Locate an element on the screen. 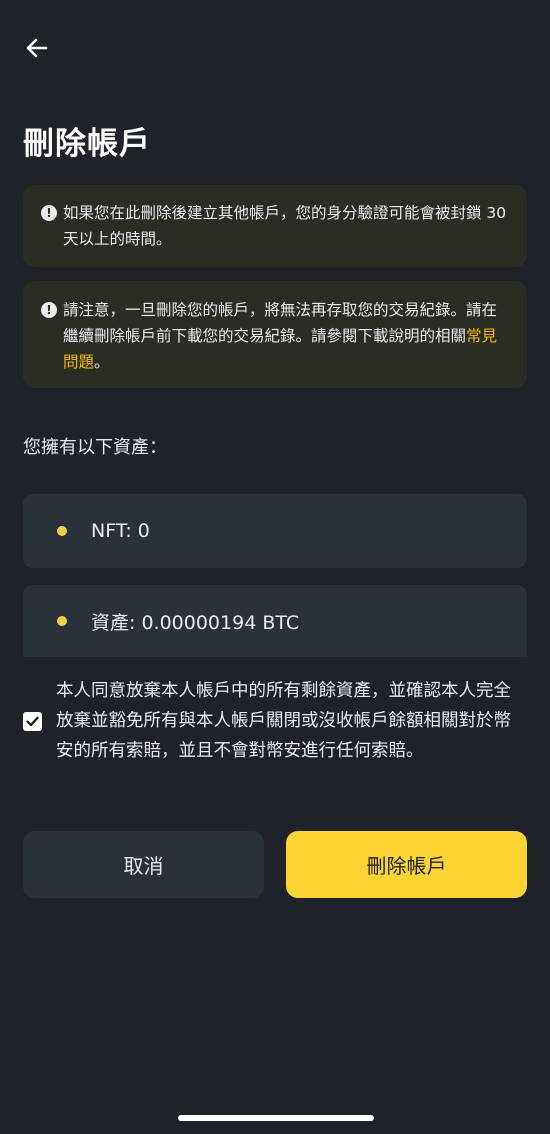 The height and width of the screenshot is (1134, 550). page-title: 刪除帳戶 is located at coordinates (87, 144).